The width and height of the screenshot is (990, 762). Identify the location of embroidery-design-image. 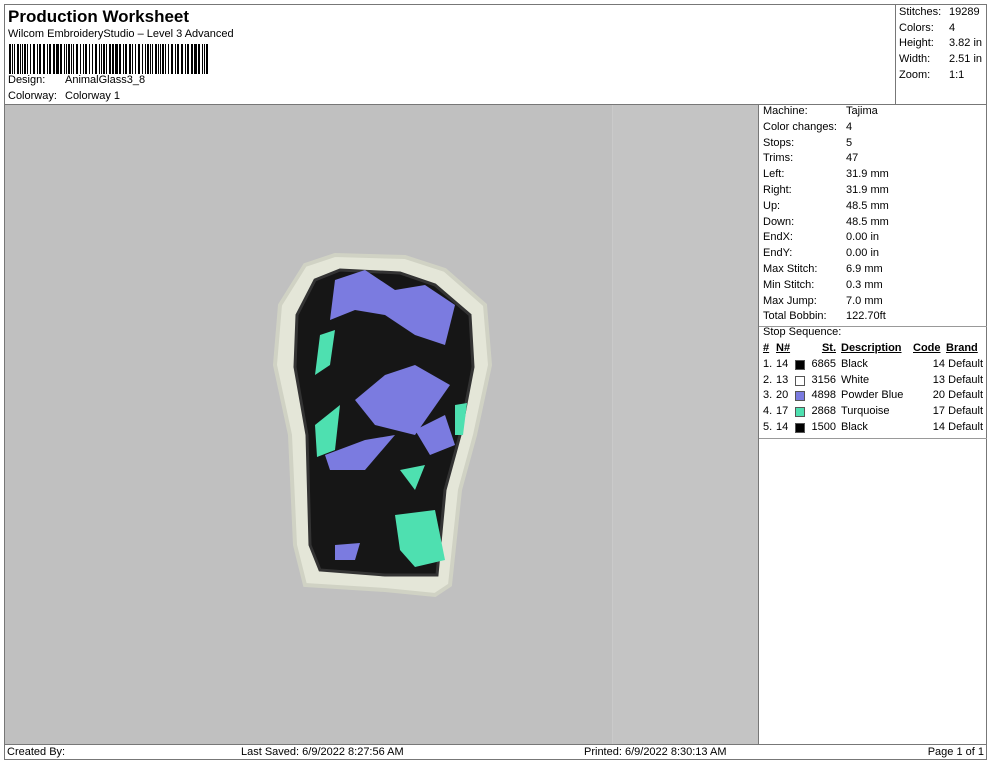
(382, 425).